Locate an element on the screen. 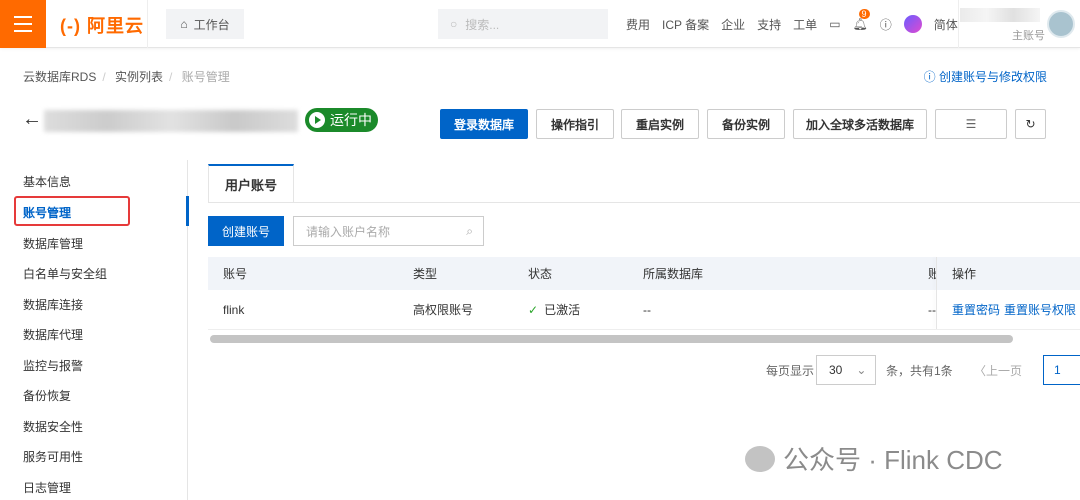 The width and height of the screenshot is (1080, 500). workbench-button: ⌂ 工作台 is located at coordinates (205, 24).